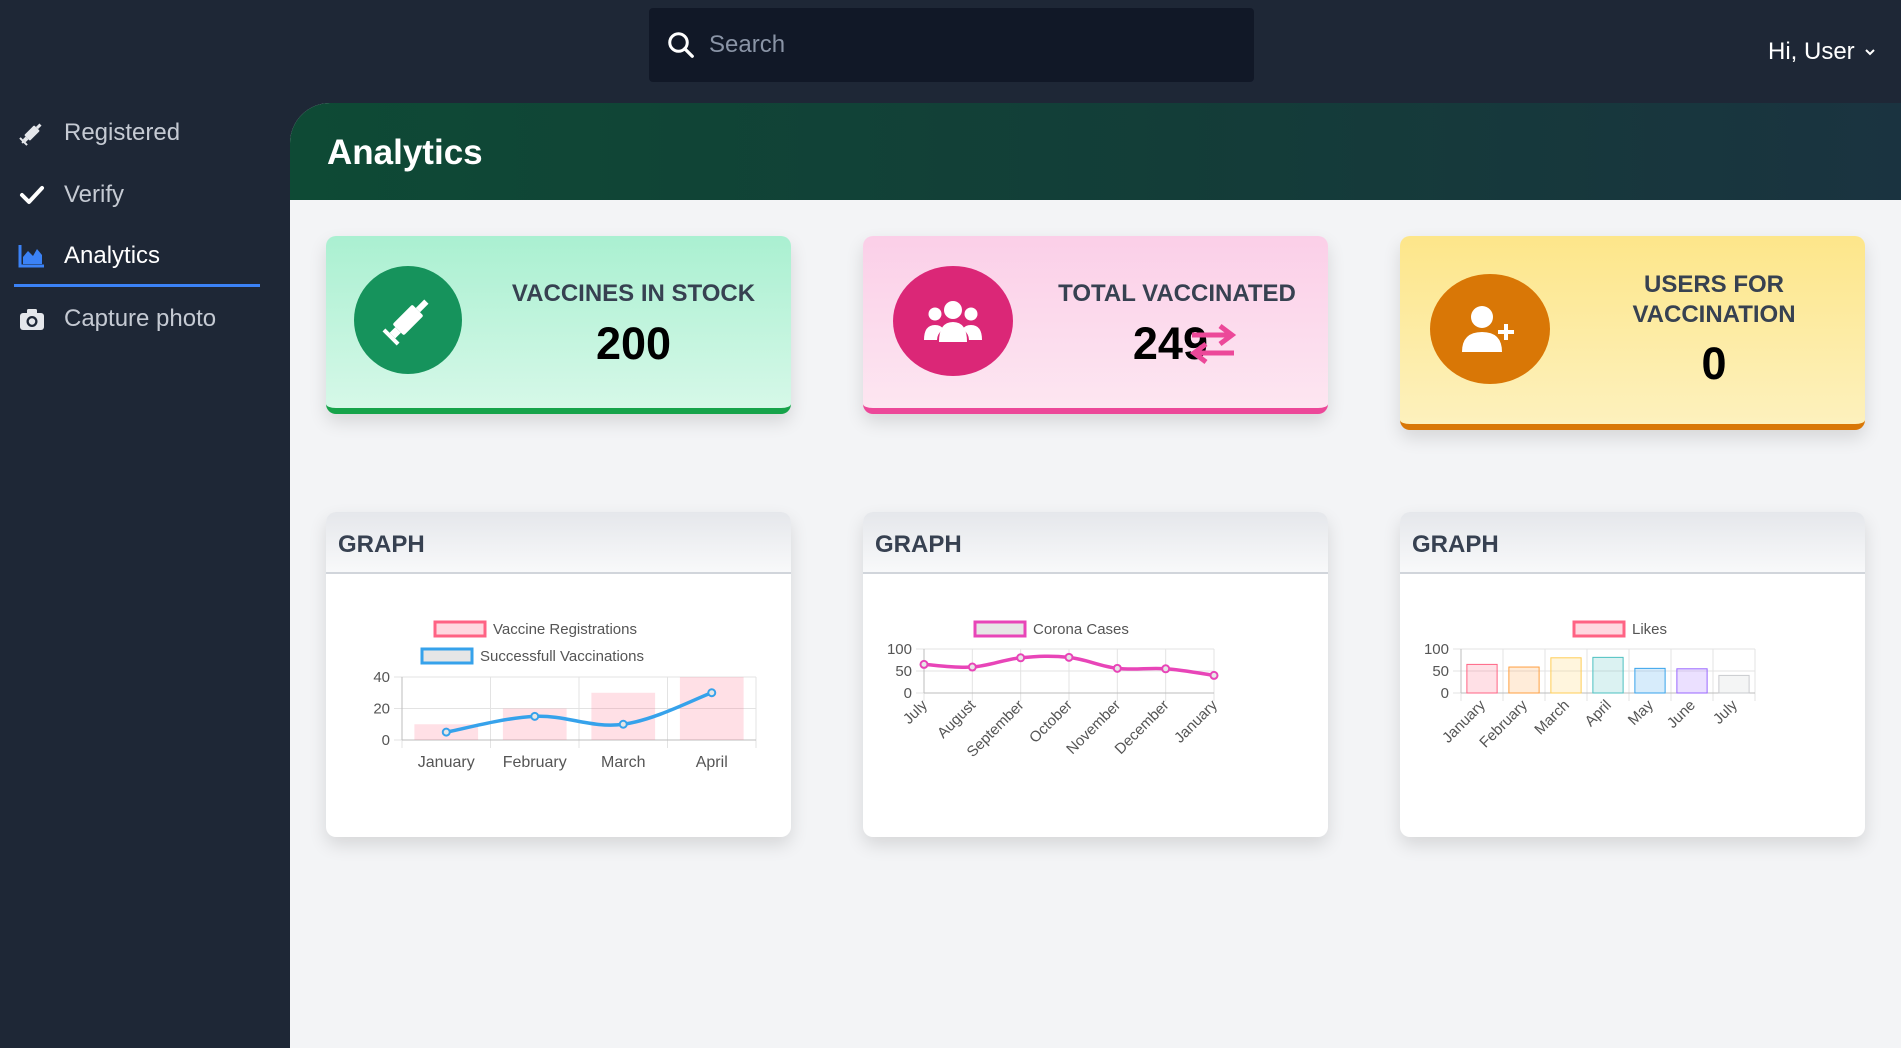 The height and width of the screenshot is (1048, 1901). Describe the element at coordinates (1081, 629) in the screenshot. I see `legend-label: Corona Cases` at that location.